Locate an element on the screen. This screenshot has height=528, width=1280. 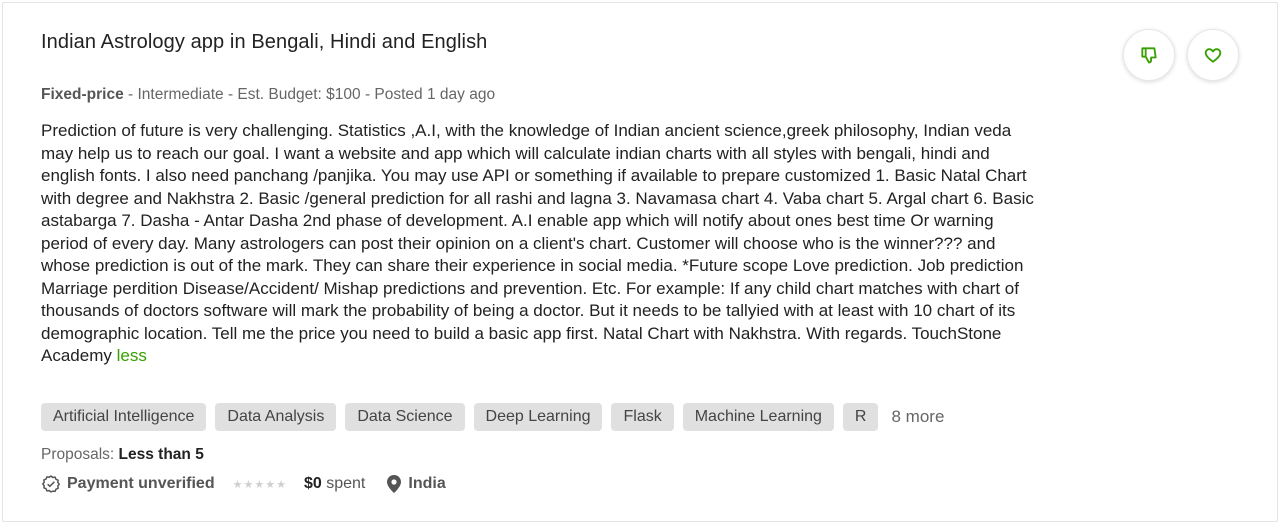
client-location: India is located at coordinates (416, 484).